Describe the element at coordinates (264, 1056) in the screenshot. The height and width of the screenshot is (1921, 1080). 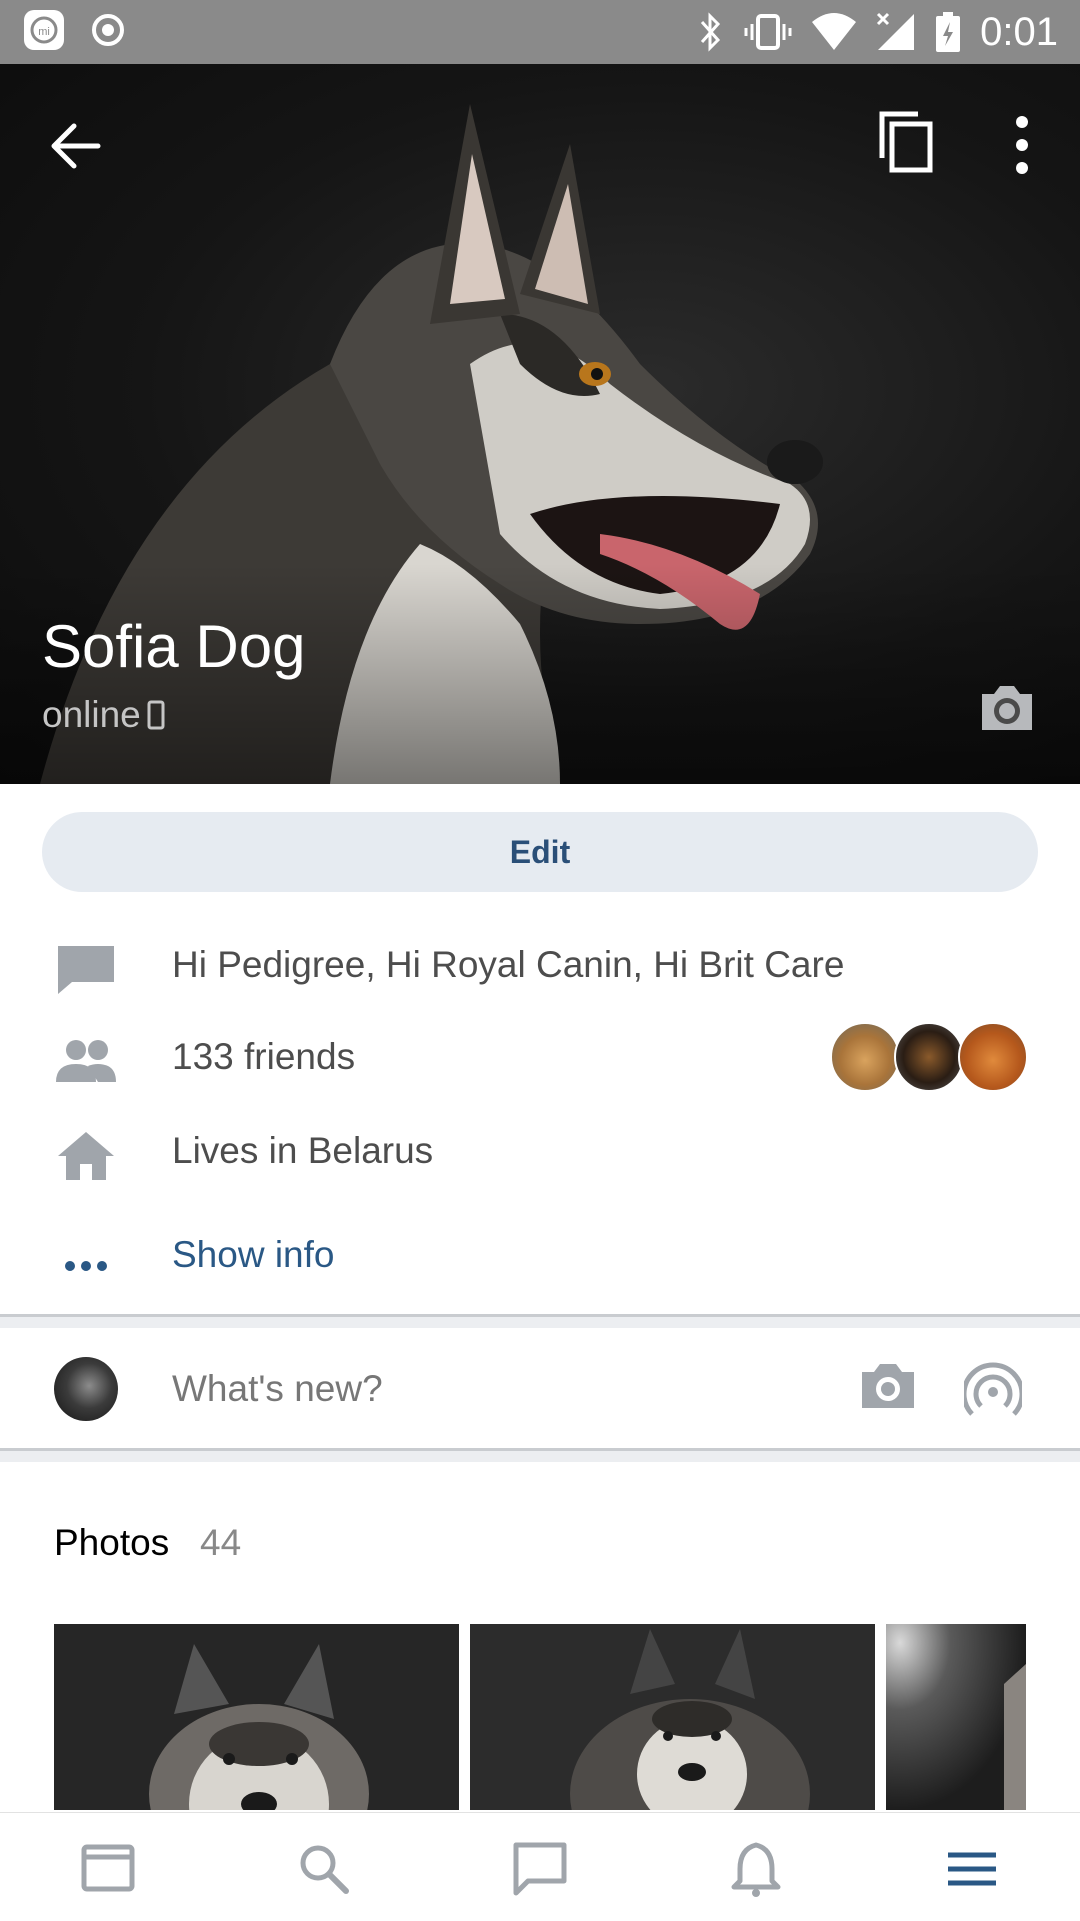
I see `friends-count: 133 friends` at that location.